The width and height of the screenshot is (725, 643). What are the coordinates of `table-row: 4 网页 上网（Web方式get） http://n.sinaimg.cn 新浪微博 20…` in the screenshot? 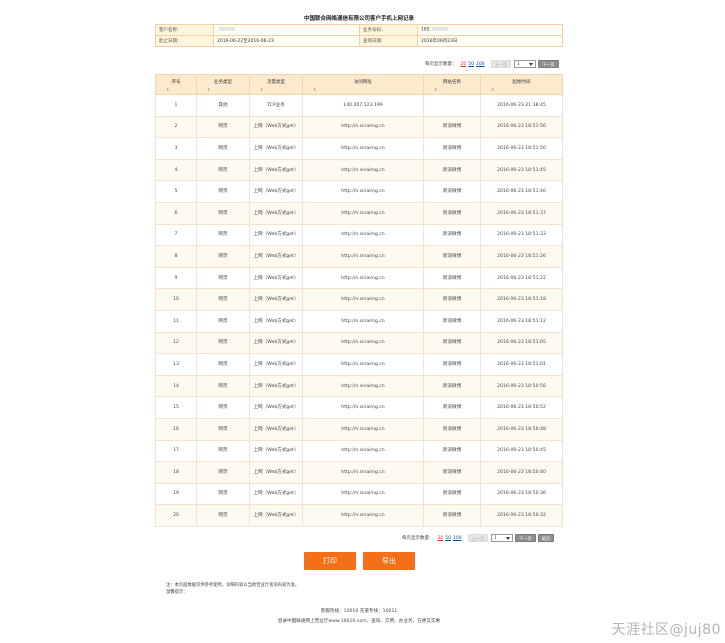 It's located at (359, 170).